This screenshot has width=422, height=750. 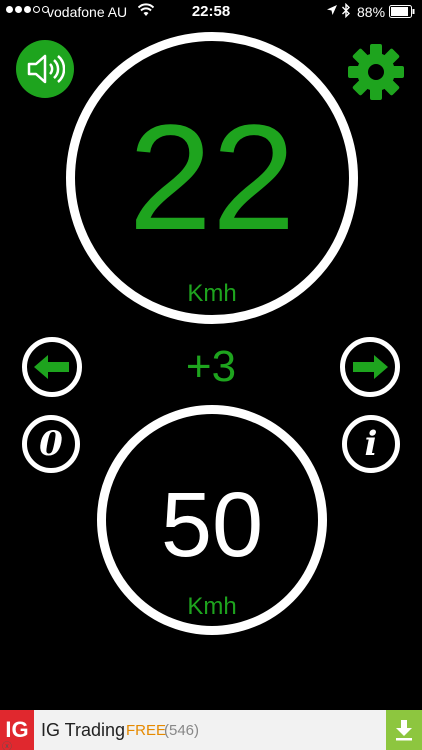 I want to click on zero-icon: 0, so click(x=51, y=444).